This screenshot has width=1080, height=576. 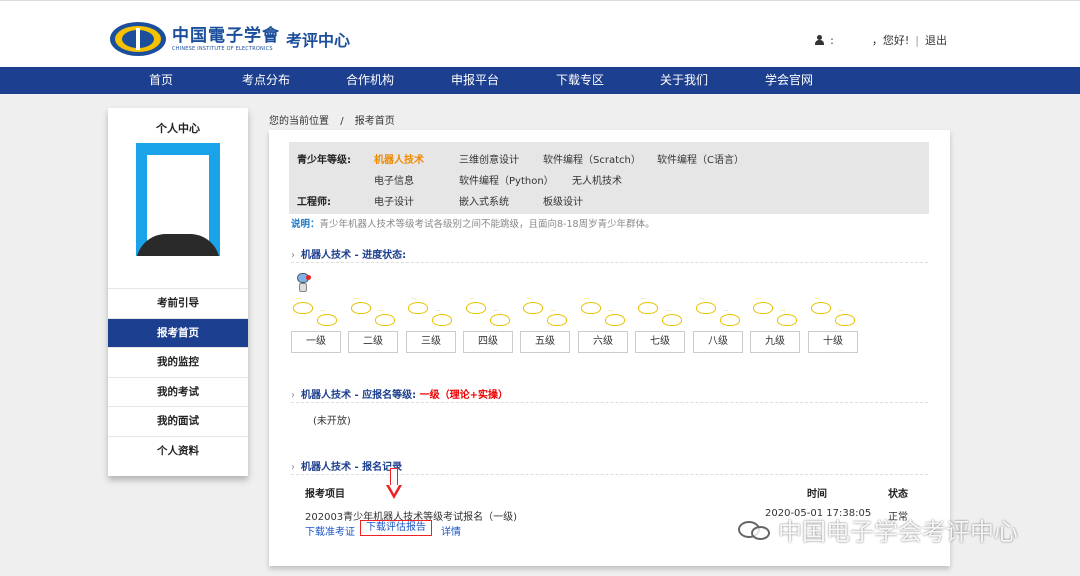 I want to click on wechat-icon, so click(x=755, y=530).